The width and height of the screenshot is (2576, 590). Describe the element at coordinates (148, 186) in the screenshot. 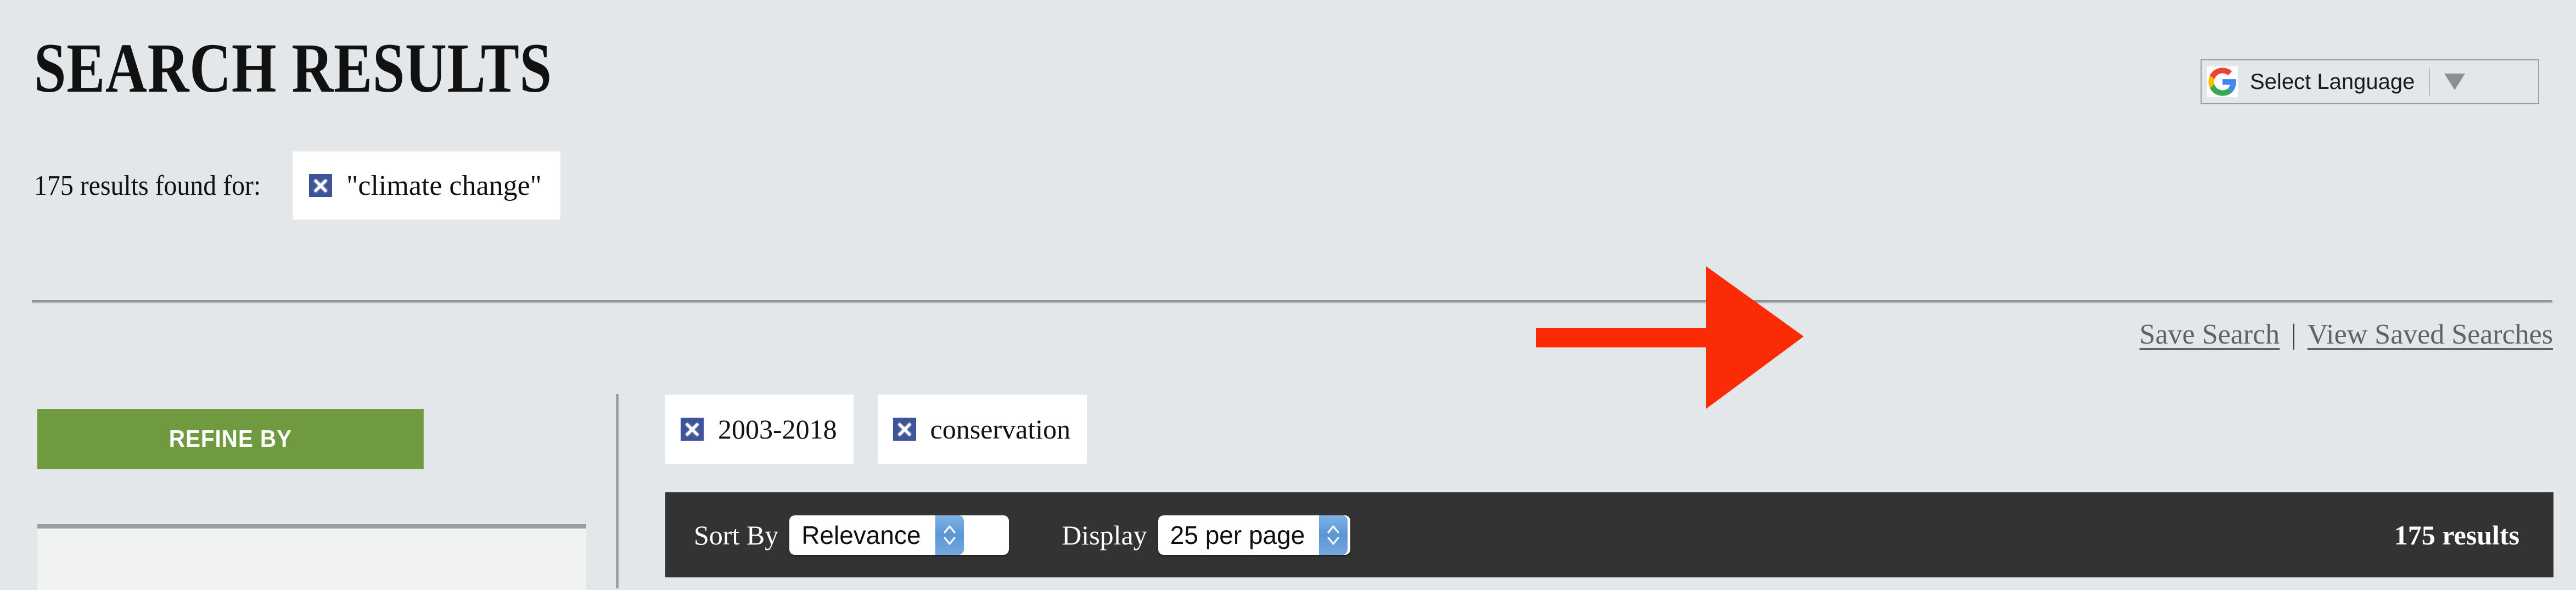

I see `results-found-text: 175 results found for:` at that location.